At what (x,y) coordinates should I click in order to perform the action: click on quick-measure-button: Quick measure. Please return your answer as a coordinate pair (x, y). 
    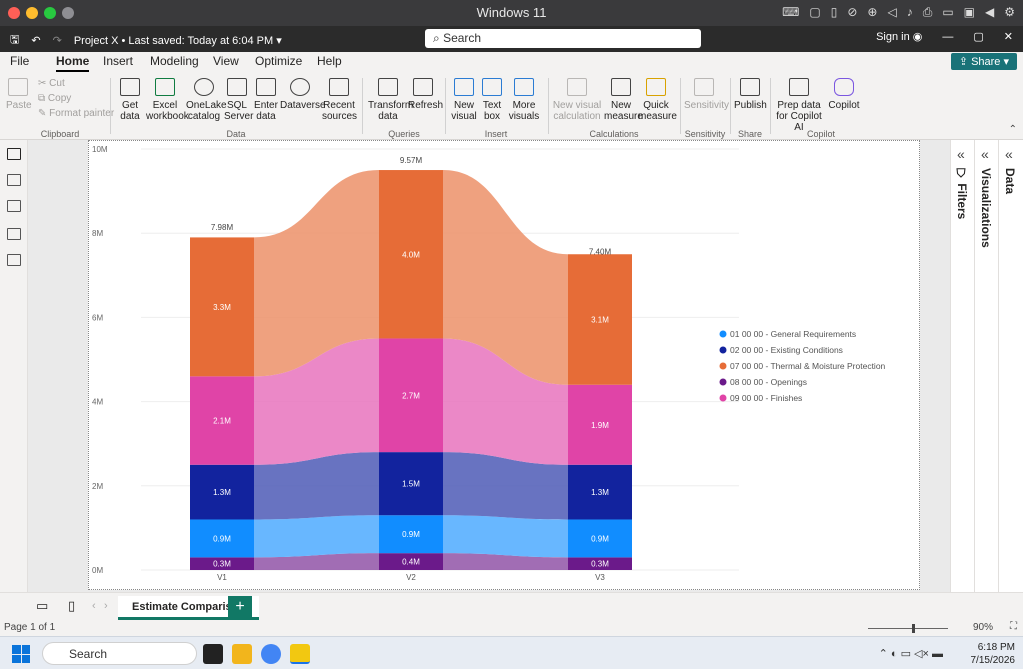
    Looking at the image, I should click on (657, 100).